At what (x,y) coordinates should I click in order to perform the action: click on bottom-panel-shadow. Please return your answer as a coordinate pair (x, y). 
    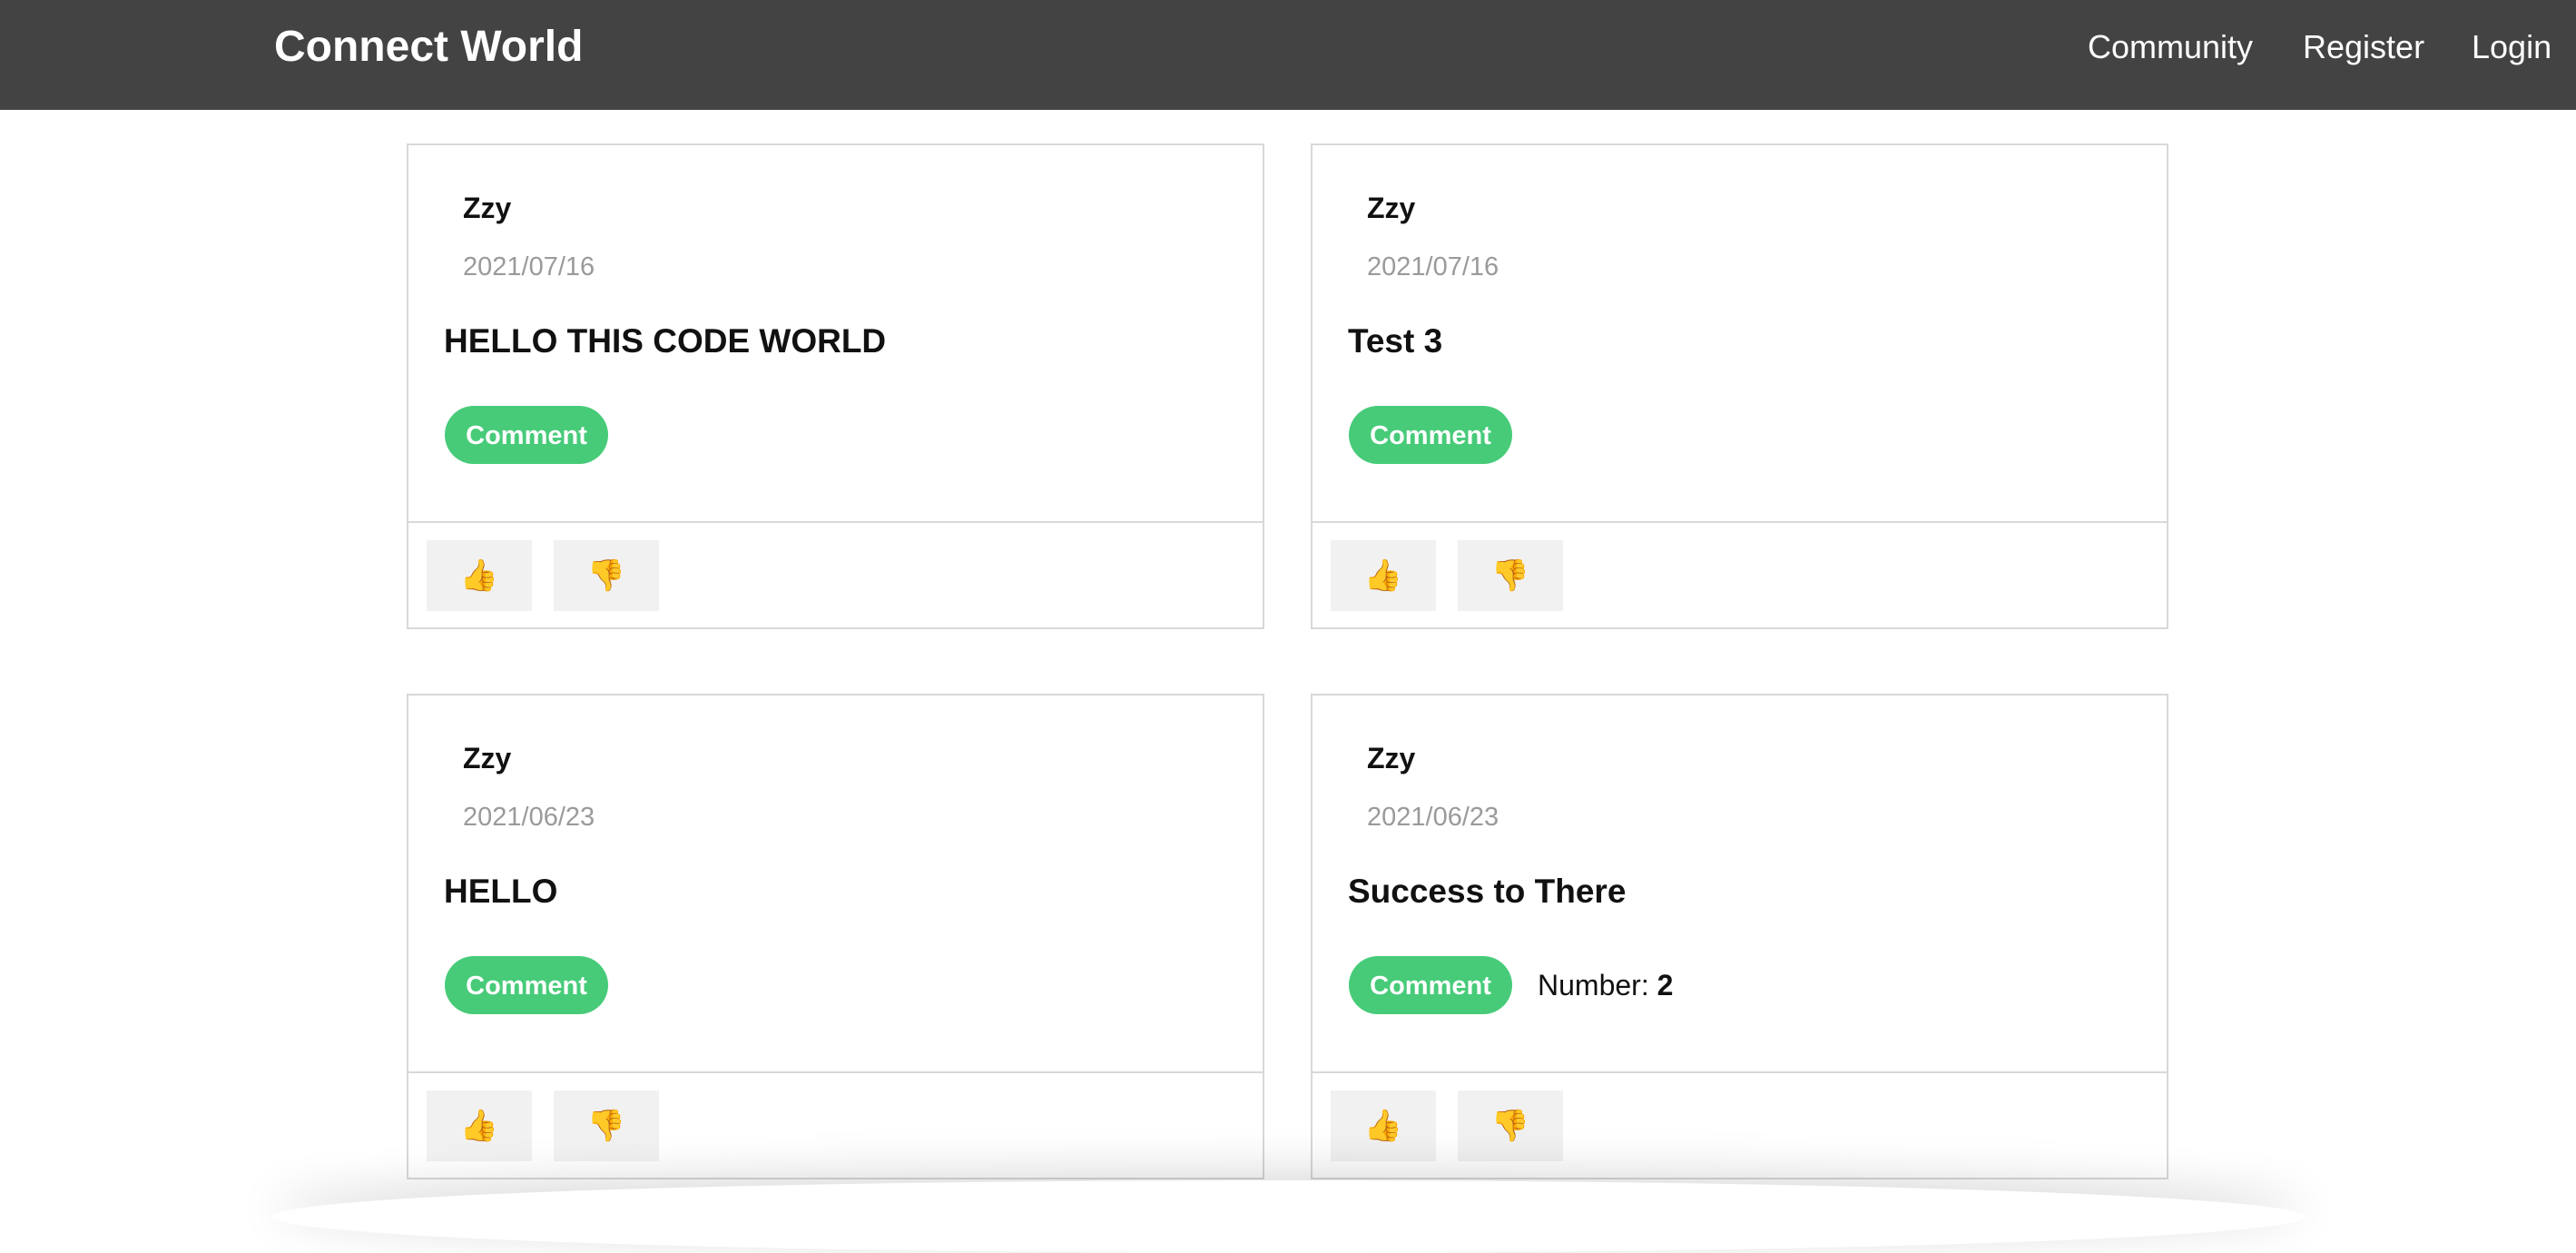
    Looking at the image, I should click on (1289, 1216).